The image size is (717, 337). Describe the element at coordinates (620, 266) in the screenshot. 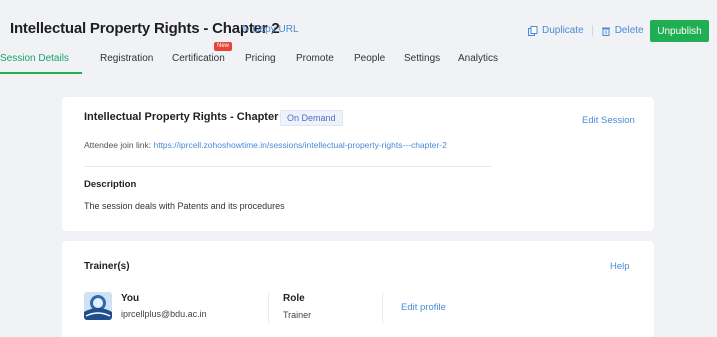

I see `help-link: Help` at that location.